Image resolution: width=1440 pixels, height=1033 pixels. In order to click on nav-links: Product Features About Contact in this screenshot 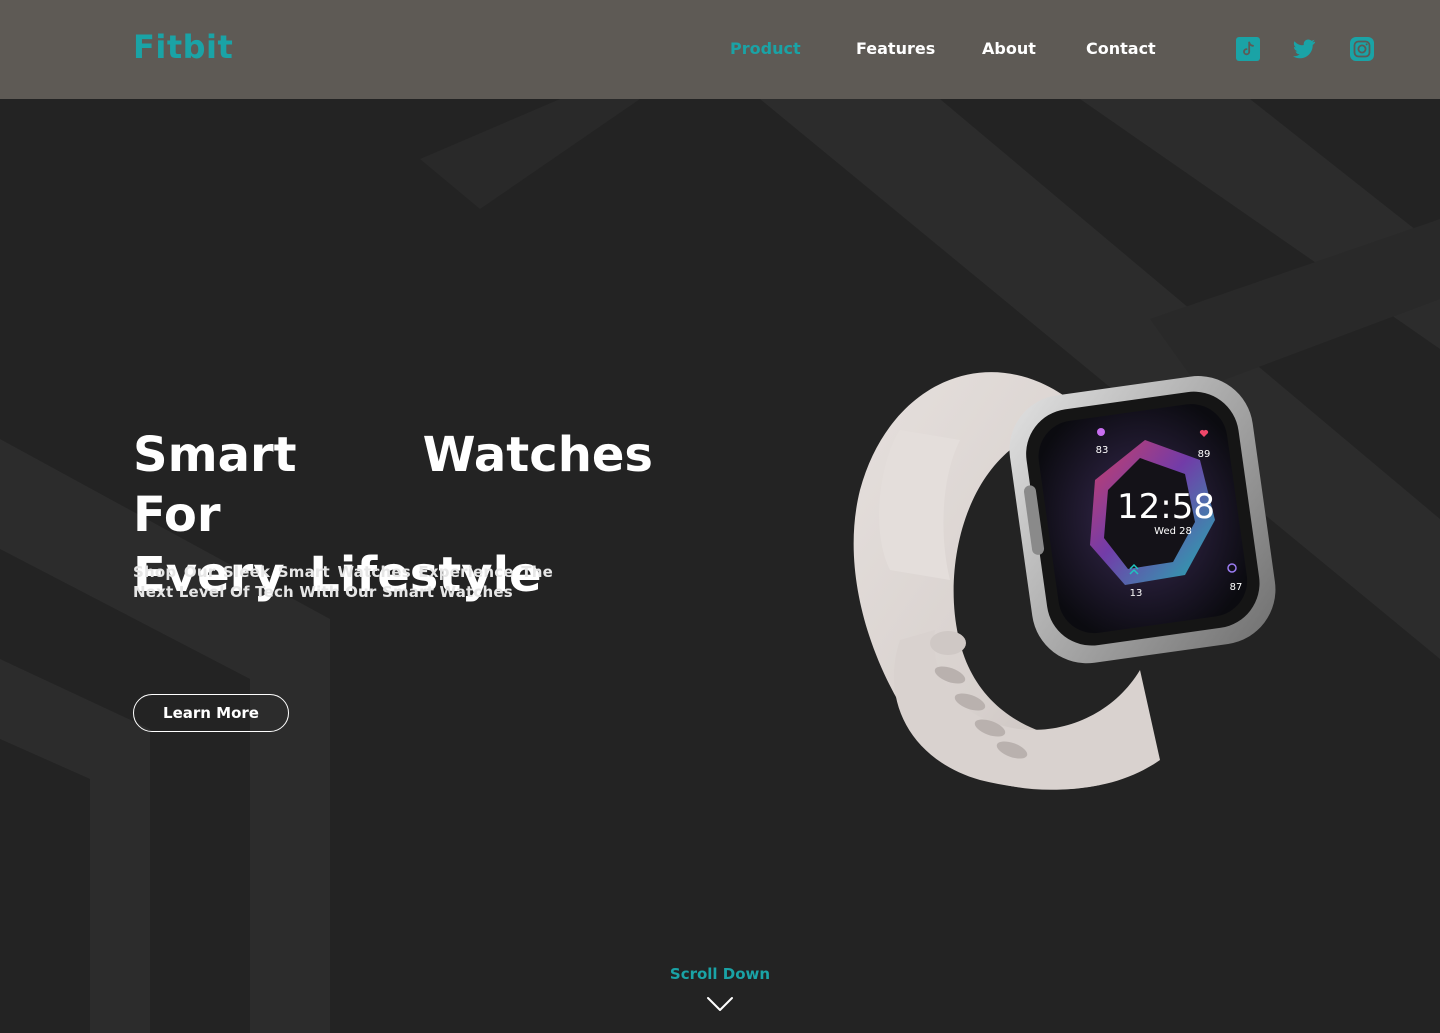, I will do `click(720, 50)`.